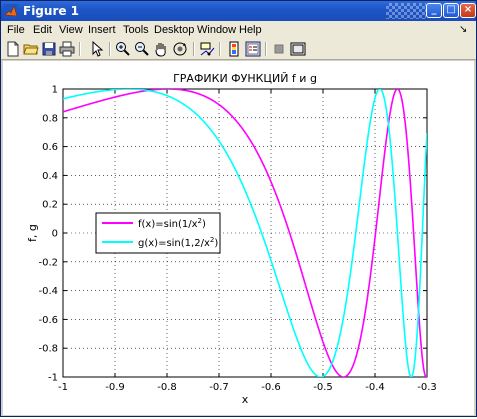 The image size is (477, 419). What do you see at coordinates (42, 30) in the screenshot?
I see `menu-edit: Edit` at bounding box center [42, 30].